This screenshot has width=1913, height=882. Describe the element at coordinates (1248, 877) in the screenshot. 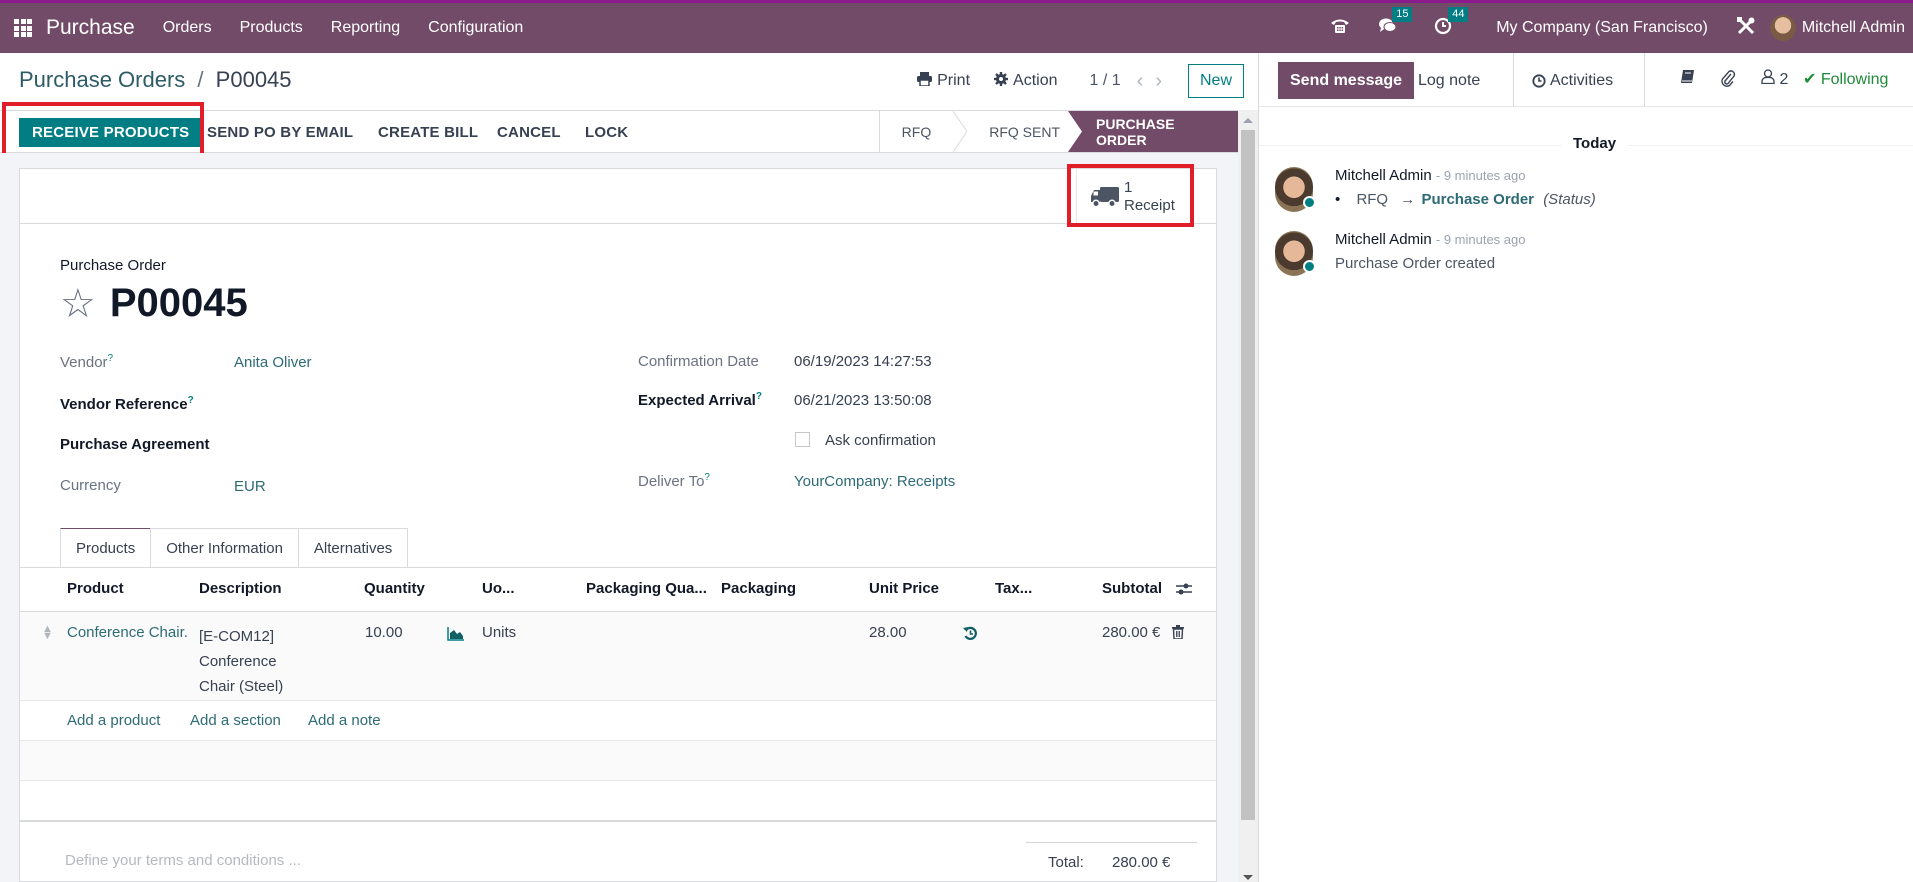

I see `scroll-down-icon` at that location.